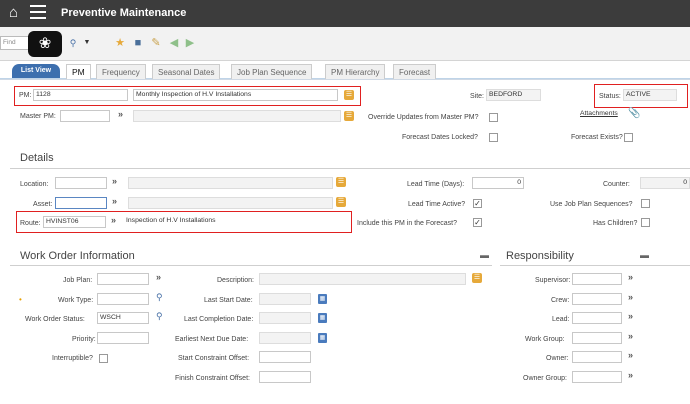 The image size is (690, 404). What do you see at coordinates (15, 43) in the screenshot?
I see `find-input: Find` at bounding box center [15, 43].